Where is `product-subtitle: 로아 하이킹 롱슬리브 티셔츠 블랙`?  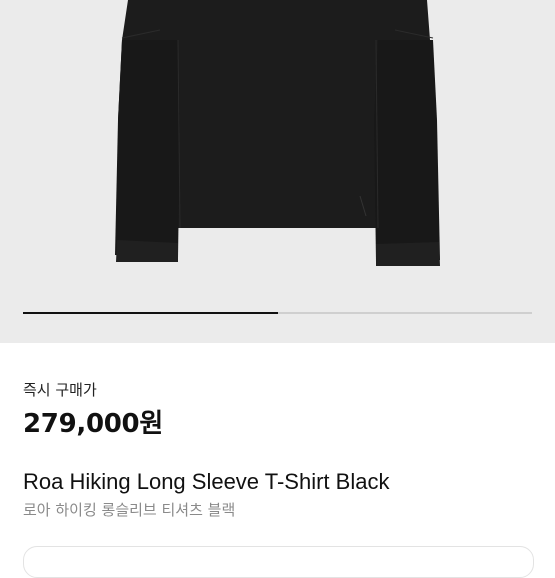
product-subtitle: 로아 하이킹 롱슬리브 티셔츠 블랙 is located at coordinates (129, 510).